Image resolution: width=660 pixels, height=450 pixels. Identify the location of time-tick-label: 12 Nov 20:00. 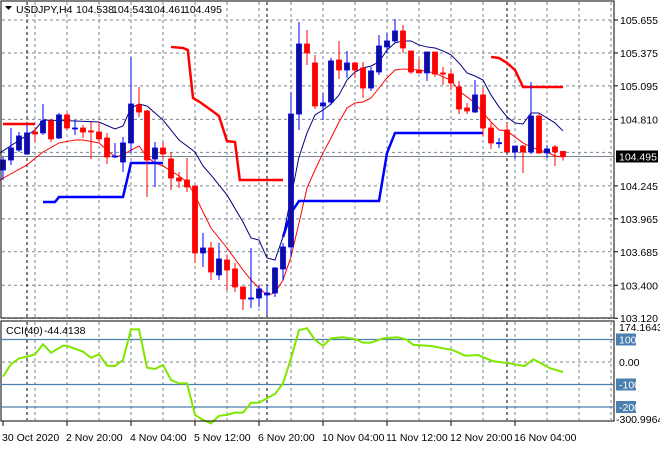
(481, 438).